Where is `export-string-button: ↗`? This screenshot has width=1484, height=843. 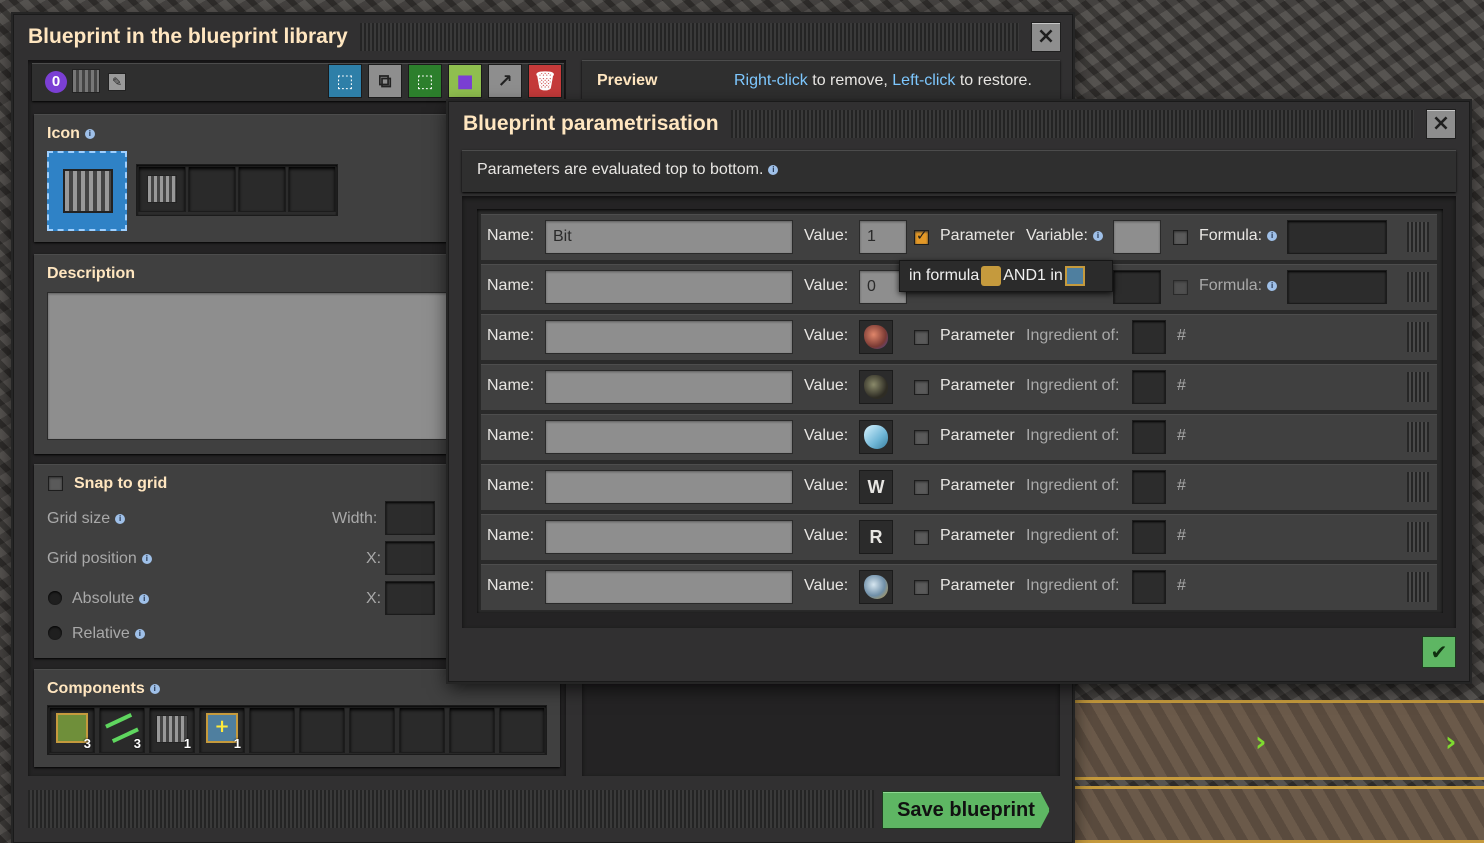 export-string-button: ↗ is located at coordinates (505, 81).